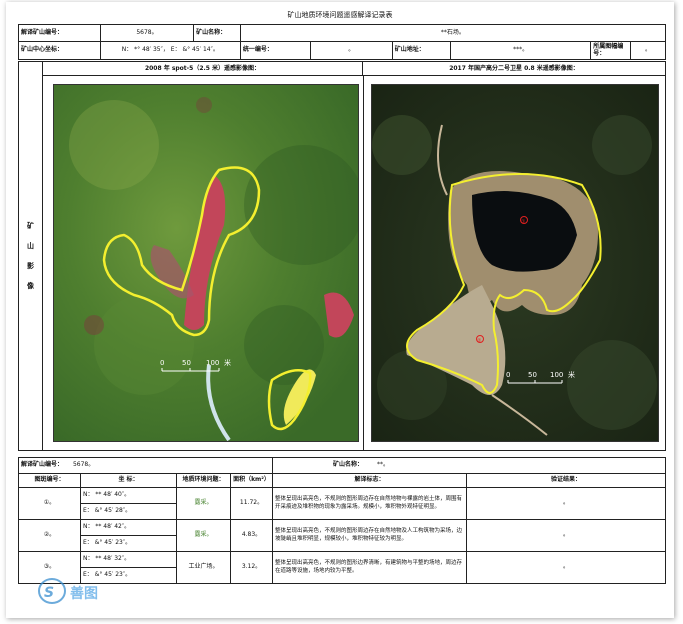 The image size is (683, 624). Describe the element at coordinates (84, 593) in the screenshot. I see `watermark-text: 善图` at that location.